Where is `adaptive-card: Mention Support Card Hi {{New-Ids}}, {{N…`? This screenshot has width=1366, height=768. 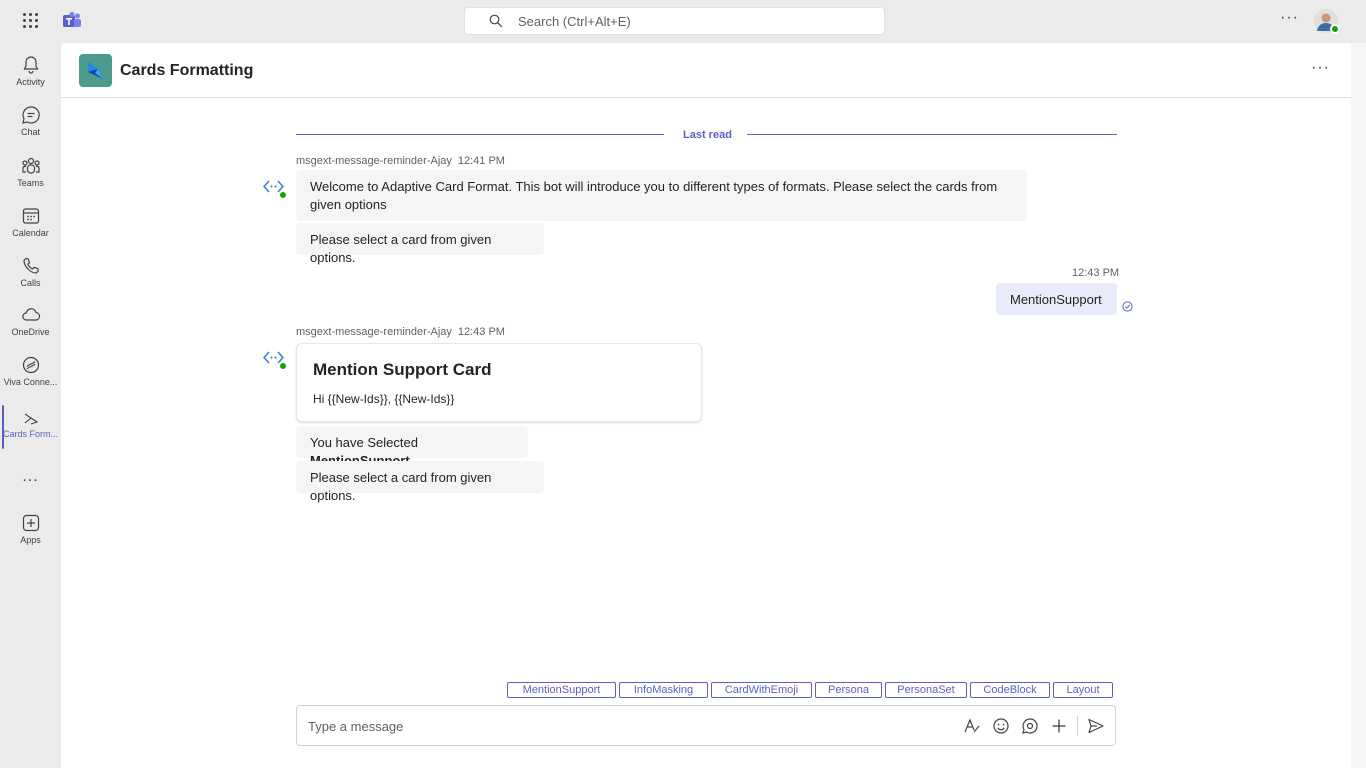
adaptive-card: Mention Support Card Hi {{New-Ids}}, {{N… is located at coordinates (499, 382).